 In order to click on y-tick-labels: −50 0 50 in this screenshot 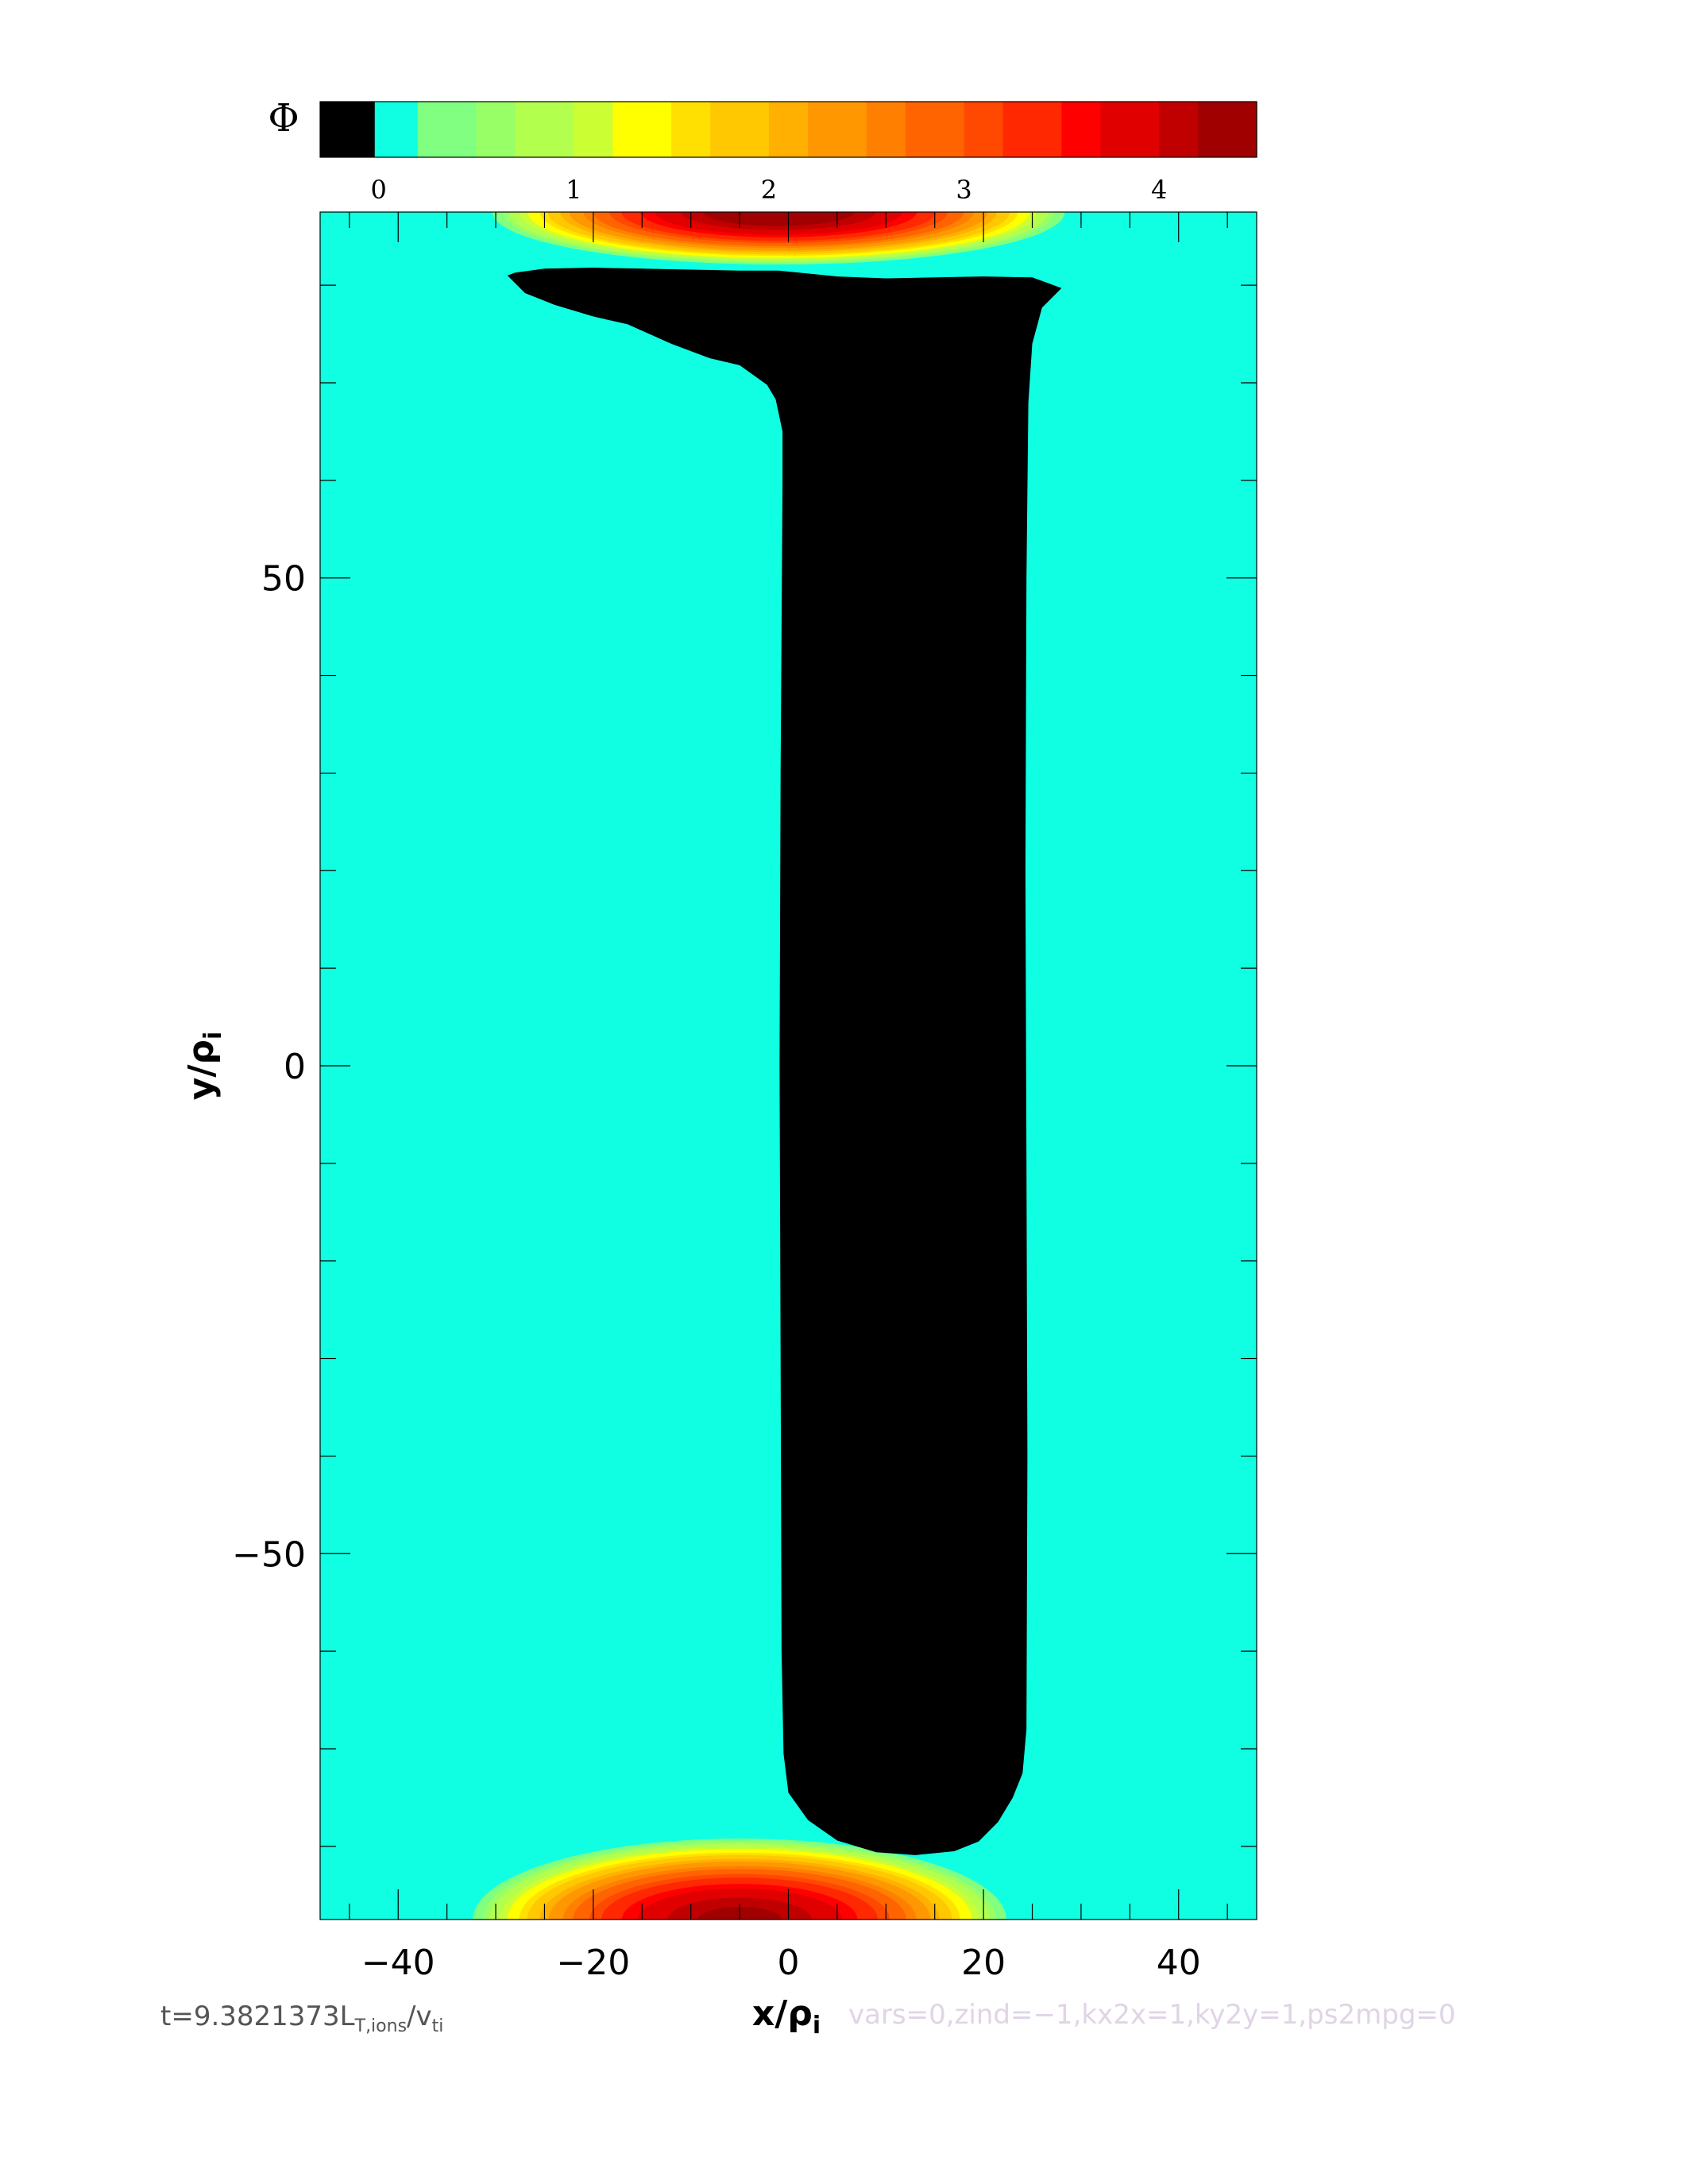, I will do `click(269, 1067)`.